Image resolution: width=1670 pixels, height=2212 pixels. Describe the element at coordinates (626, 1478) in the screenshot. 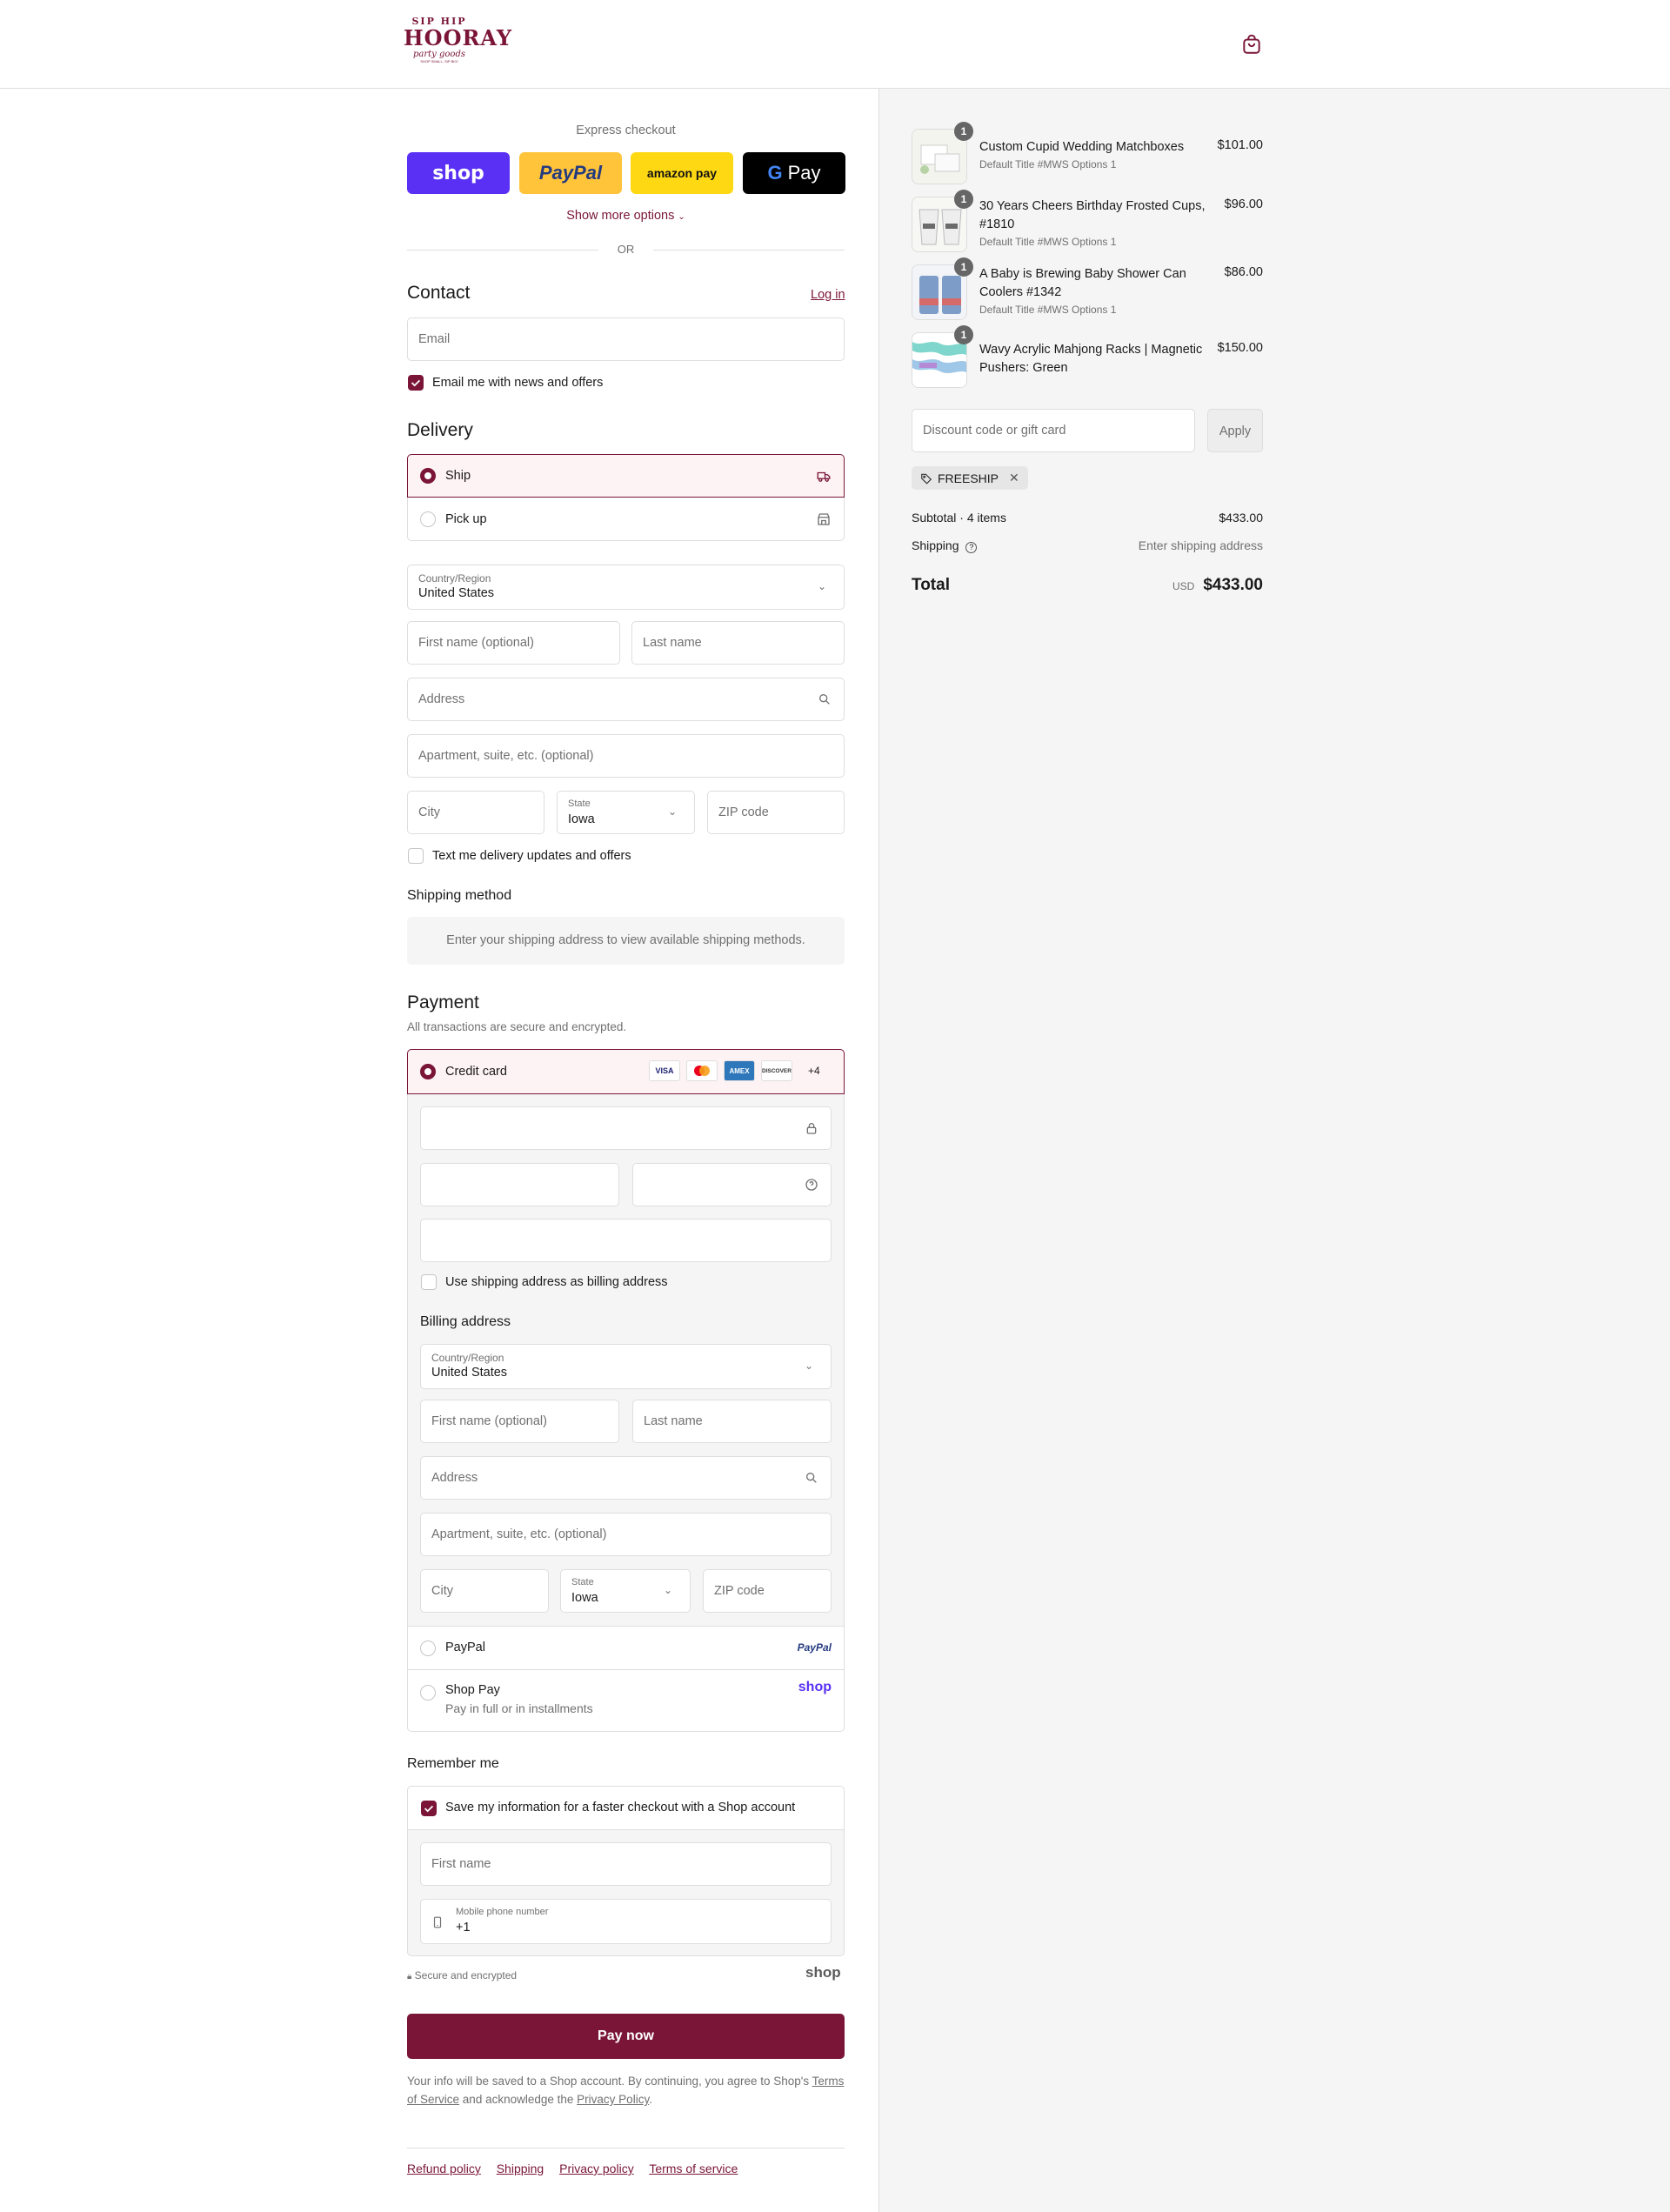

I see `billing-address-field: Address` at that location.